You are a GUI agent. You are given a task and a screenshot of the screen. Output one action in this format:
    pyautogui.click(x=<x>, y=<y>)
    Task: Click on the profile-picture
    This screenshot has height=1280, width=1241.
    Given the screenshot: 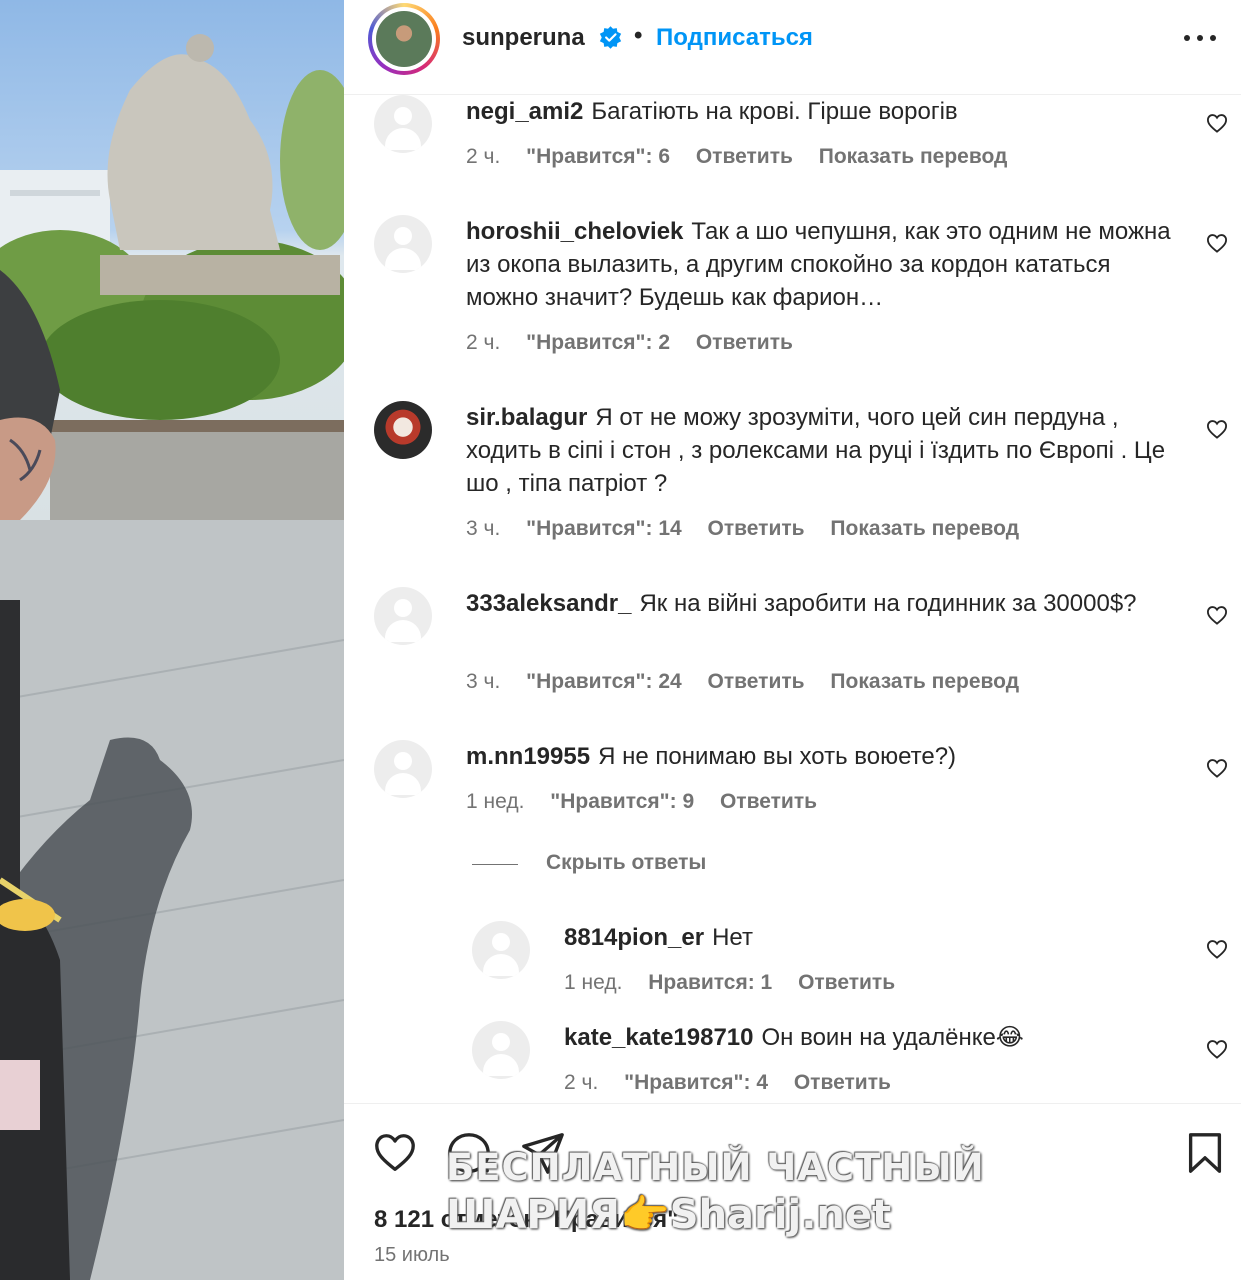 What is the action you would take?
    pyautogui.click(x=404, y=39)
    